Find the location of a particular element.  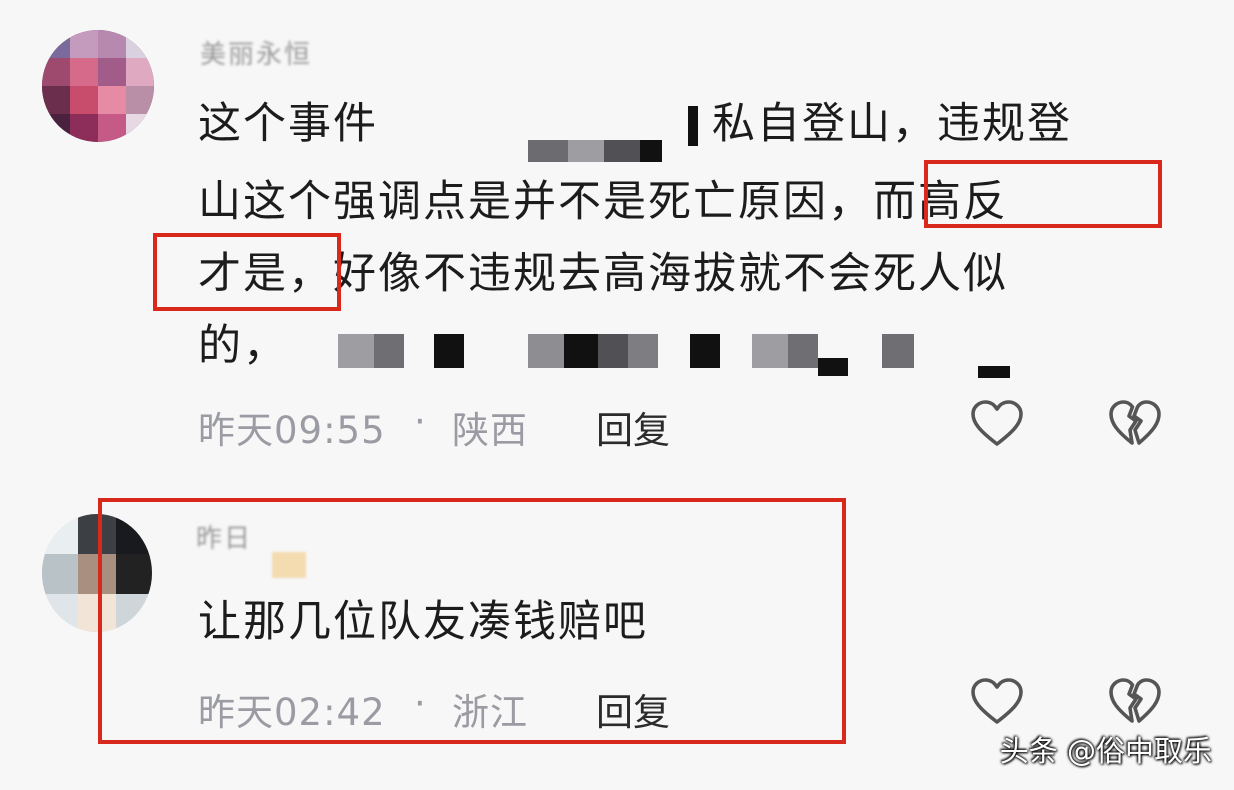

comment-1-line-4: 的， is located at coordinates (243, 346).